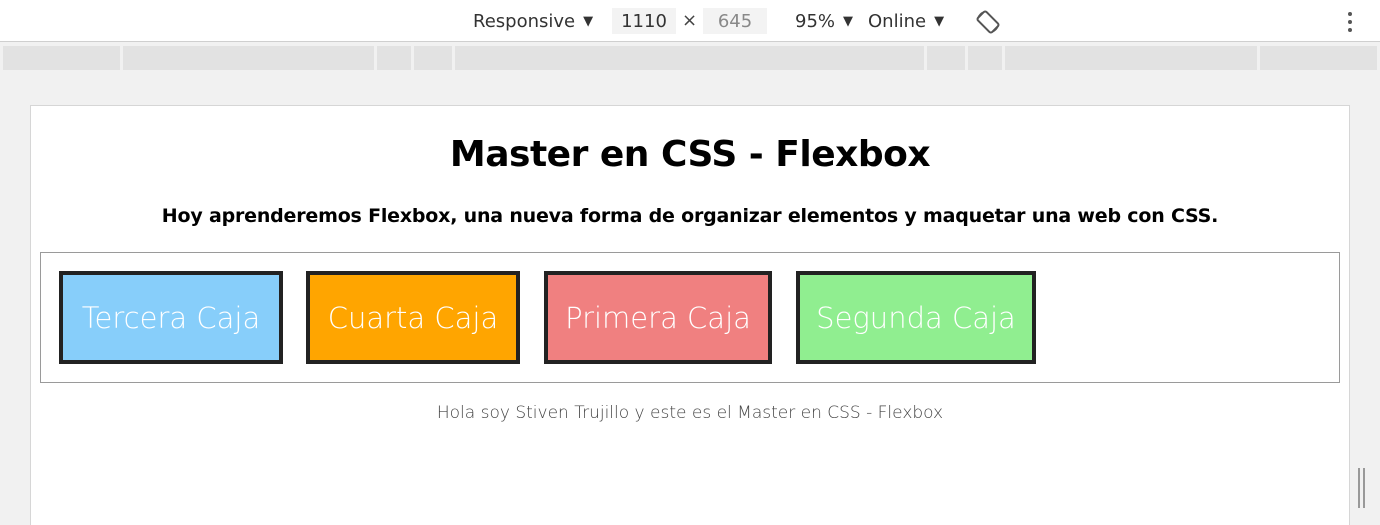 Image resolution: width=1380 pixels, height=525 pixels. What do you see at coordinates (1363, 488) in the screenshot?
I see `resize-handle` at bounding box center [1363, 488].